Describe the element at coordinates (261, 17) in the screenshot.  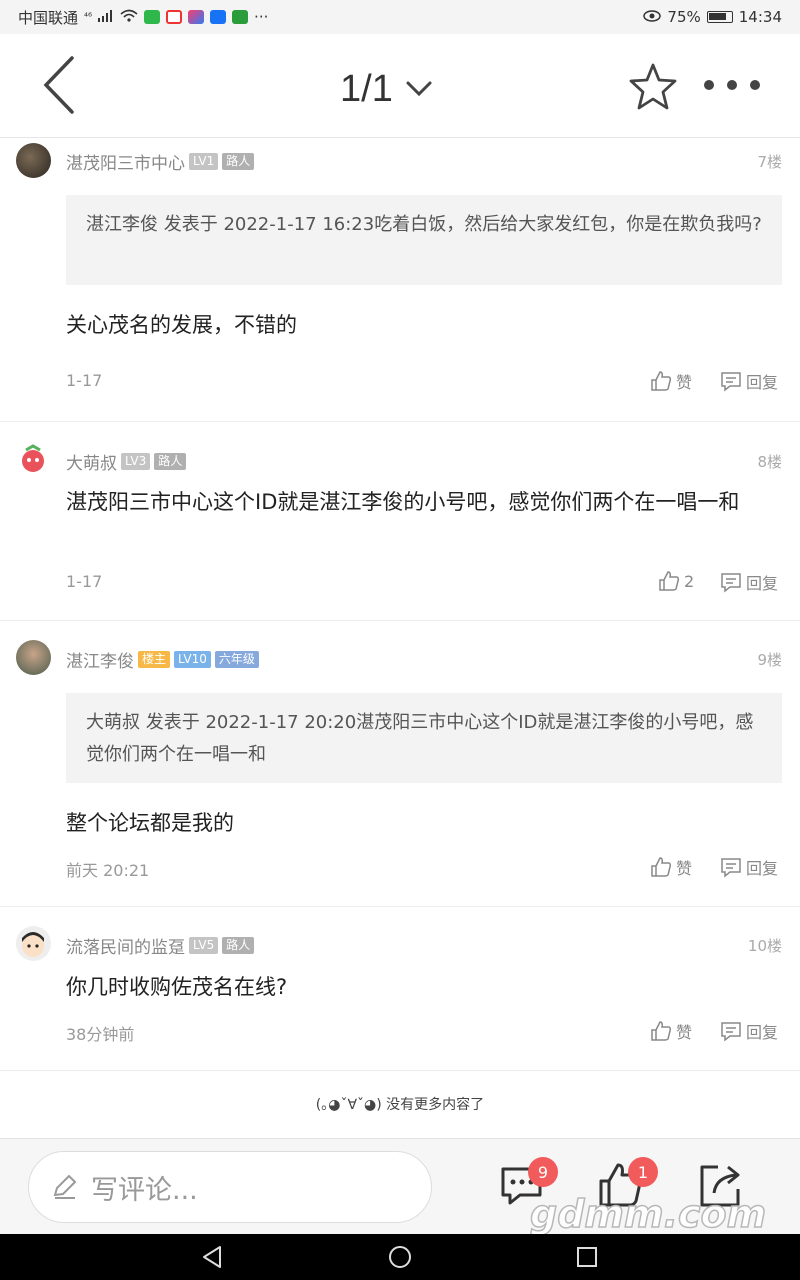
I see `more-notifications-icon: ···` at that location.